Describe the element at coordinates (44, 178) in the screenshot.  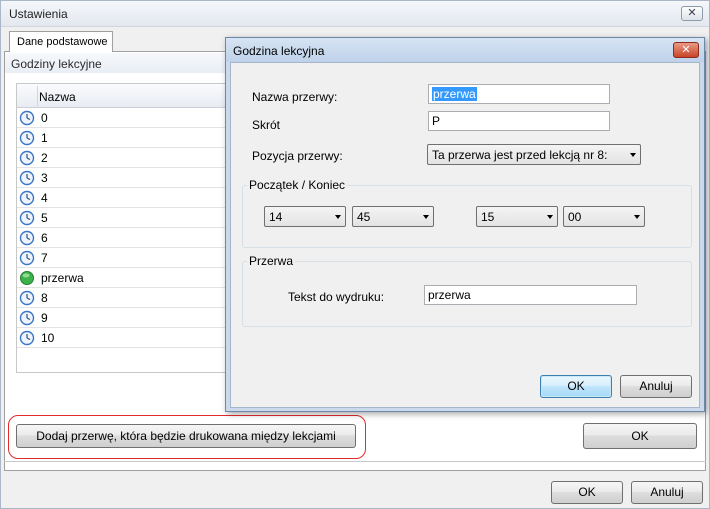
I see `list-item-label: 3` at that location.